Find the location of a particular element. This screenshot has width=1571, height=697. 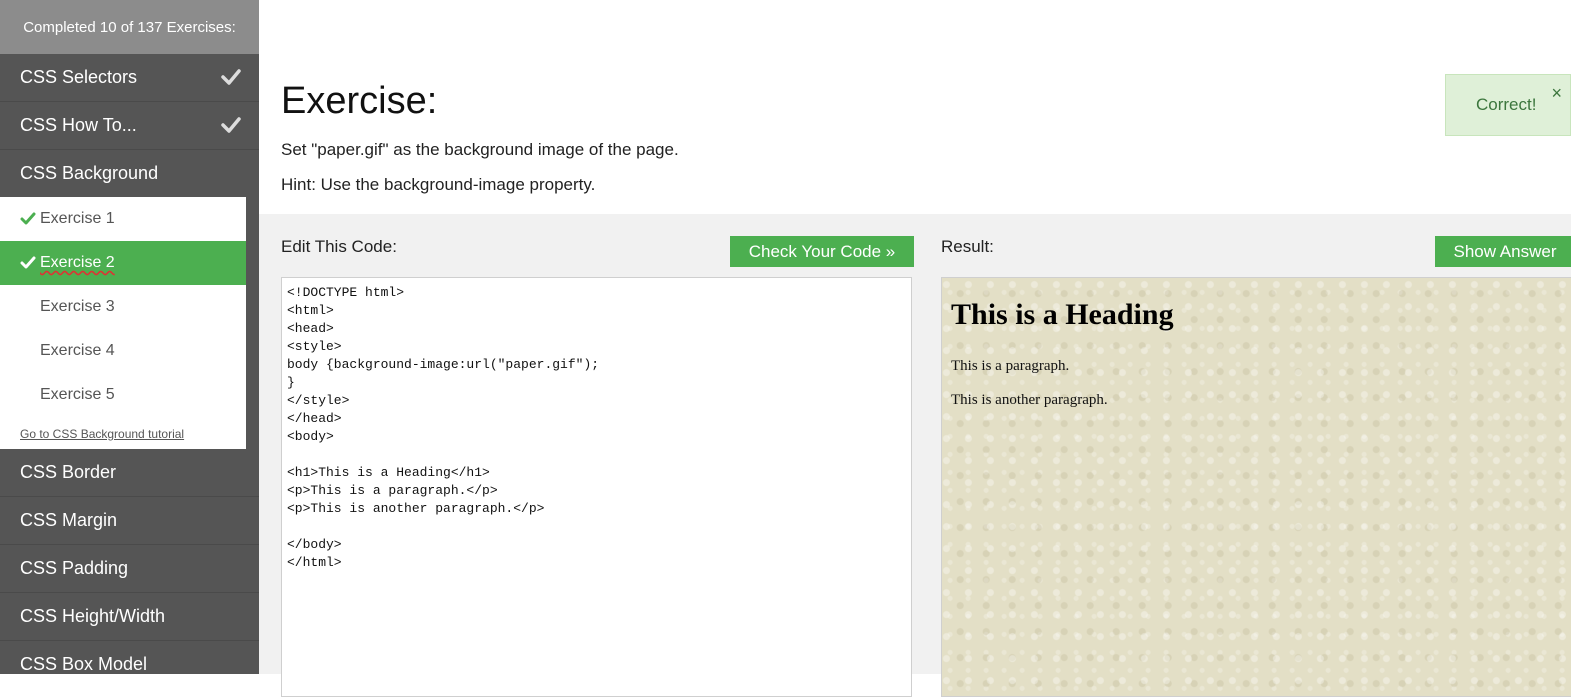

progress-text: Completed 10 of 137 Exercises: is located at coordinates (129, 27).